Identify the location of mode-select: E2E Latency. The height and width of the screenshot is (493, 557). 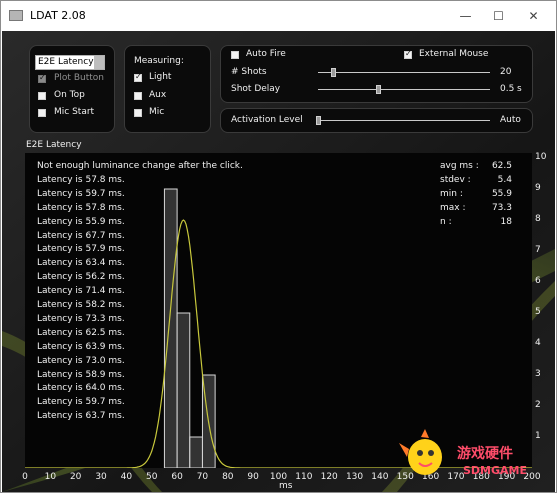
(70, 62).